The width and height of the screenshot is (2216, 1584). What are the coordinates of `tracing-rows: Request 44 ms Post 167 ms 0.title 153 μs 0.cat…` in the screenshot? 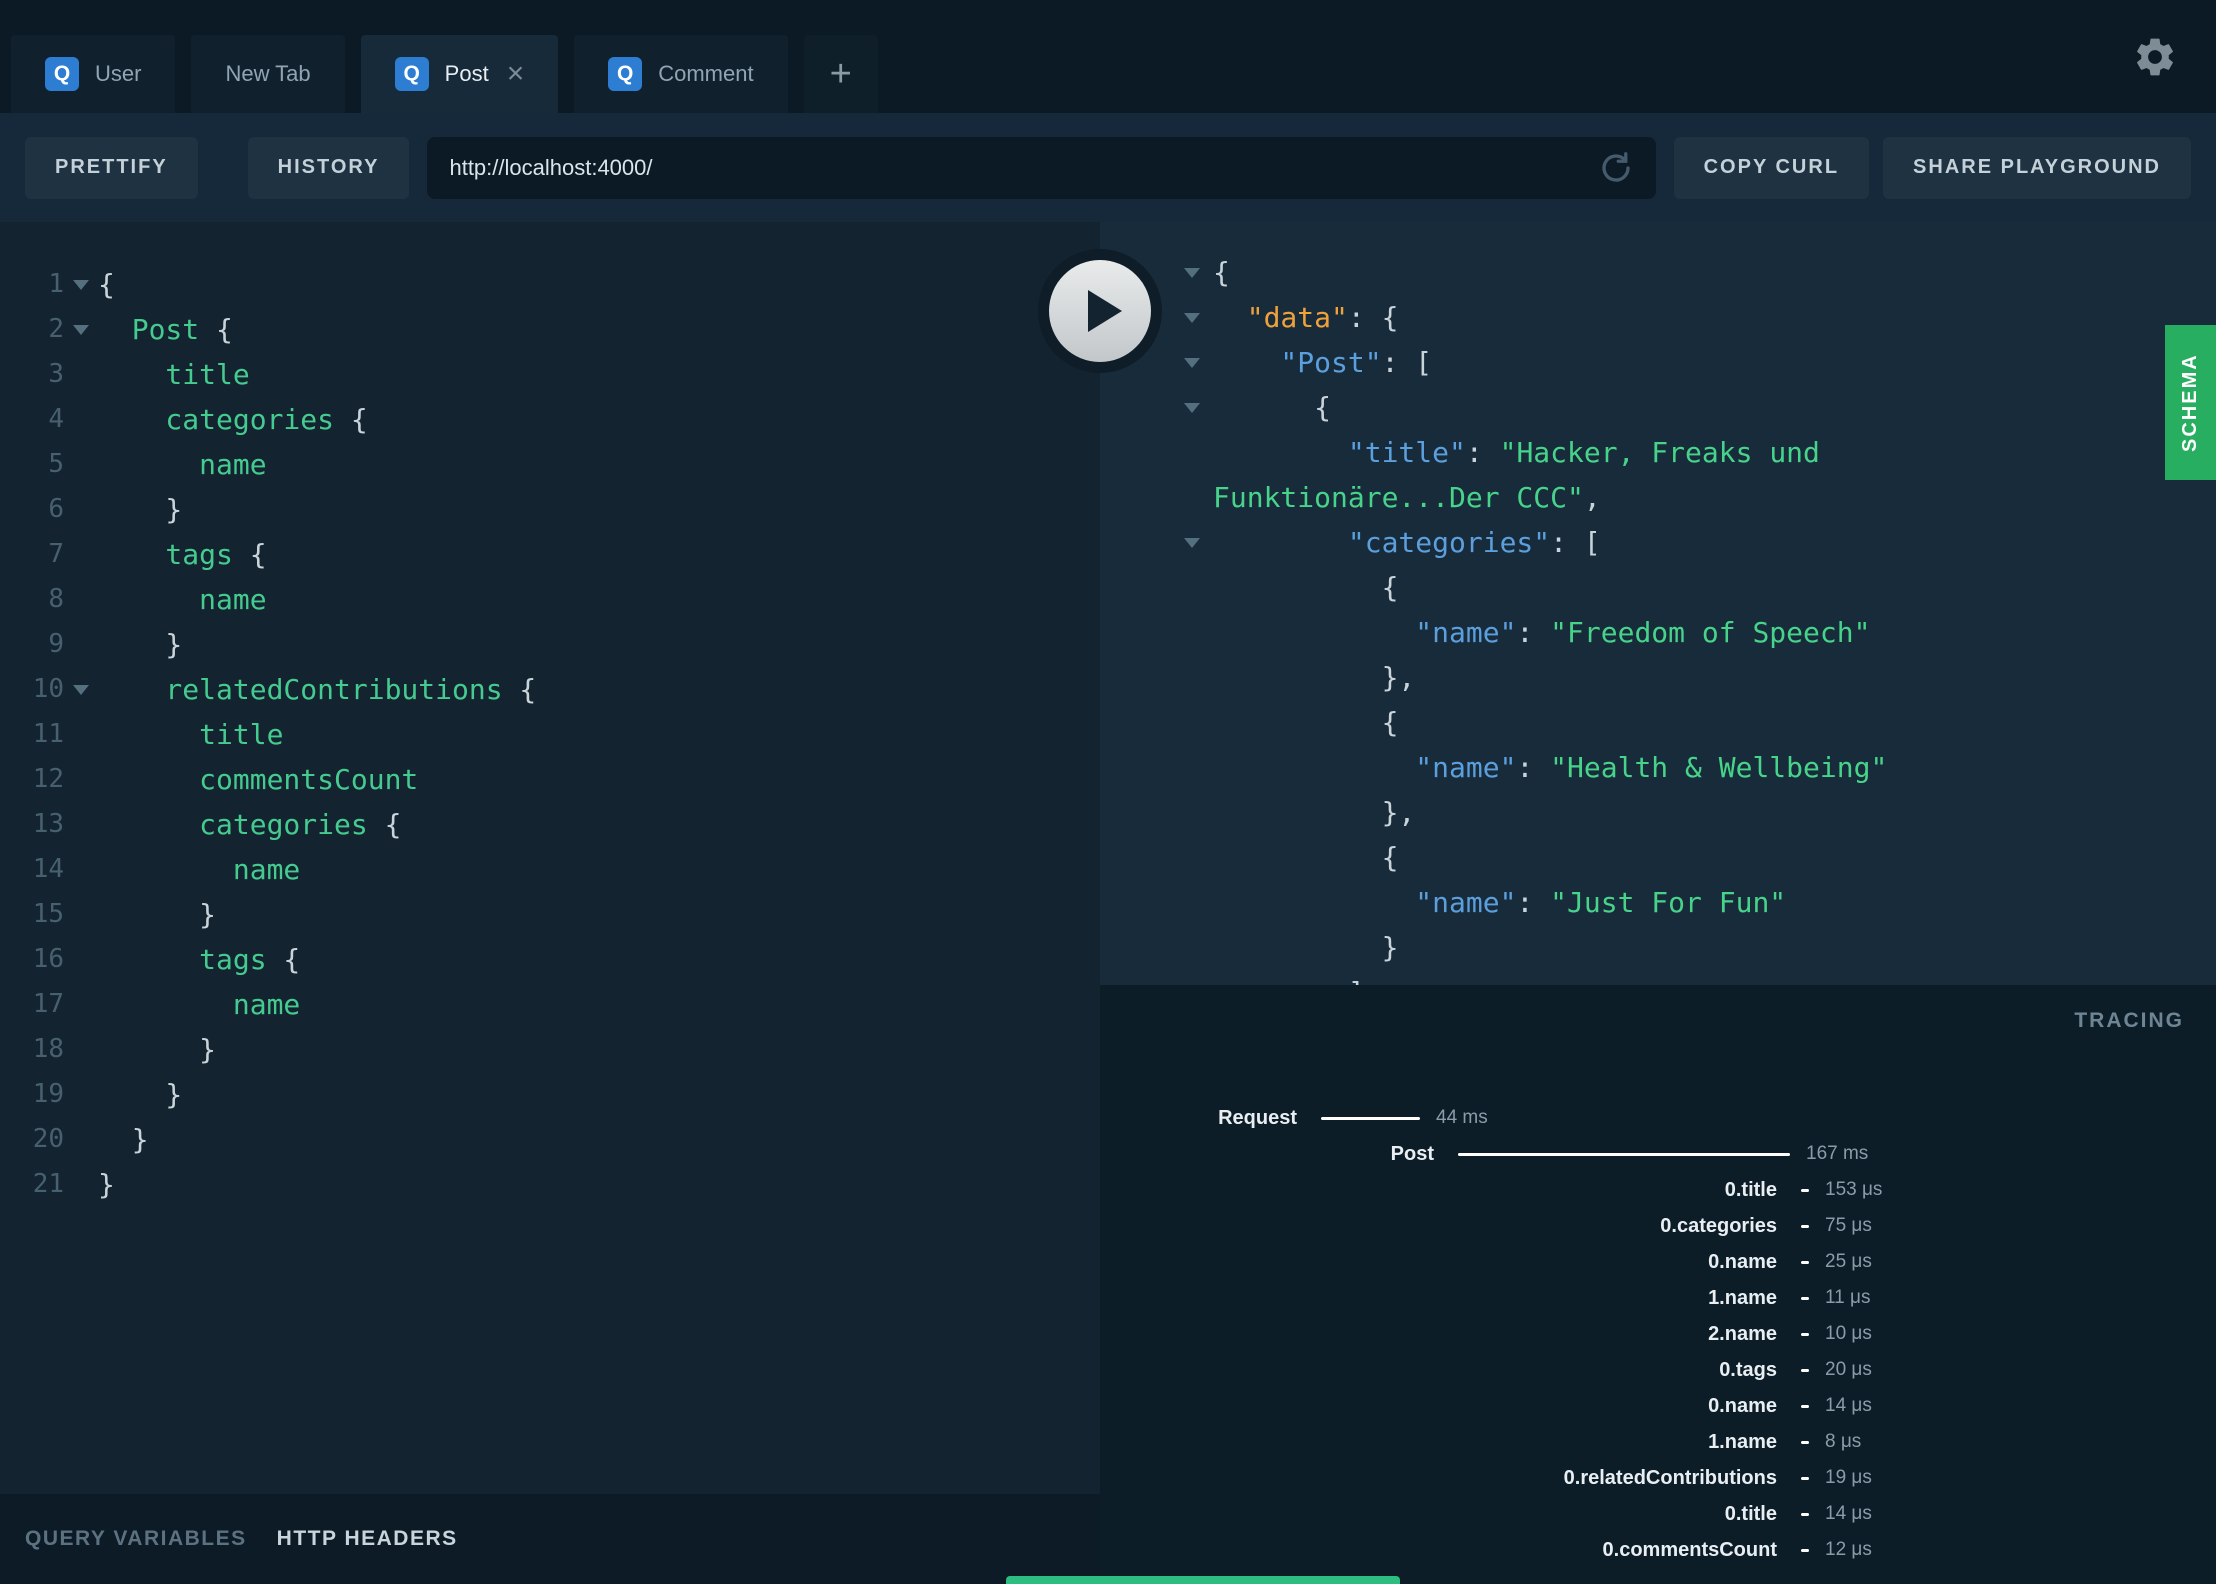 It's located at (1658, 1334).